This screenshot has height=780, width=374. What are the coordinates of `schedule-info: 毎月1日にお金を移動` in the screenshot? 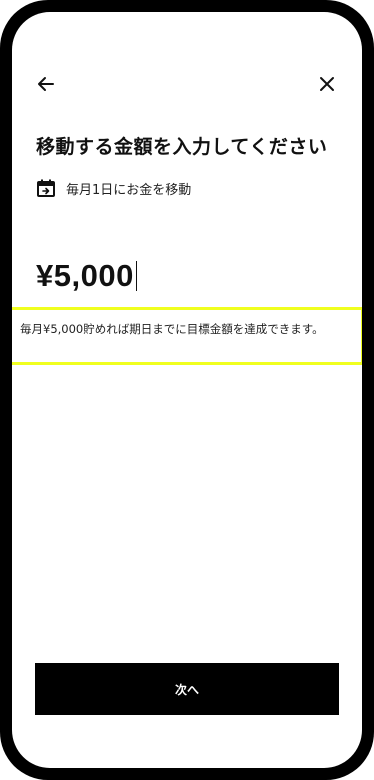 It's located at (113, 188).